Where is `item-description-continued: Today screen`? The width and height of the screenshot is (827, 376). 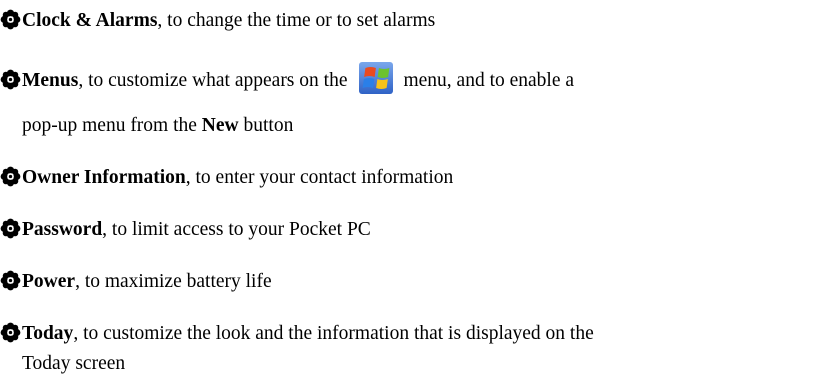
item-description-continued: Today screen is located at coordinates (74, 363).